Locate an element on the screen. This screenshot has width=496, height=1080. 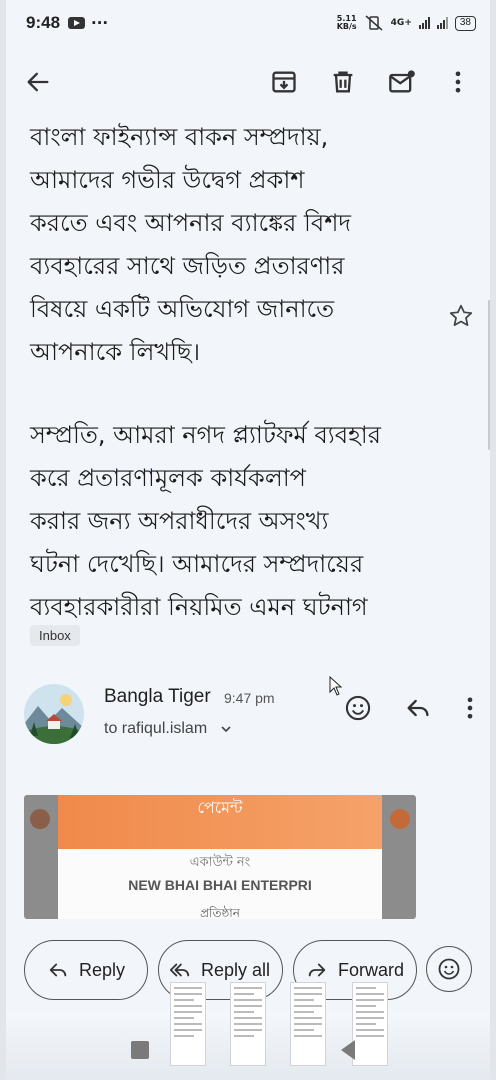
avatar is located at coordinates (54, 714).